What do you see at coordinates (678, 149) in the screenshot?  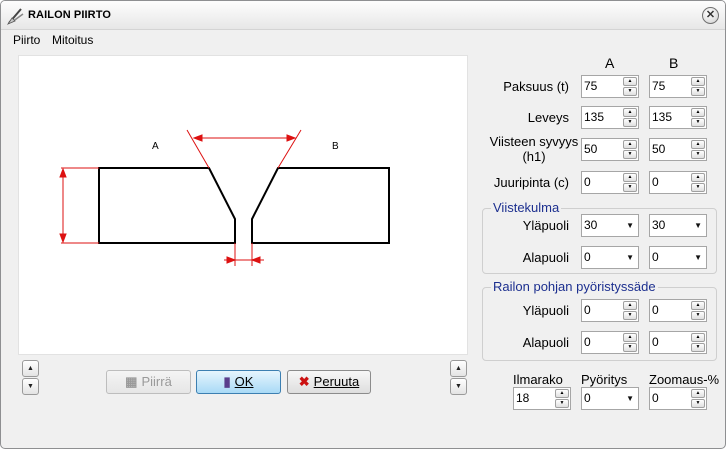 I see `viisteen-syvyys-b-spinbox: 50 ▲ ▼` at bounding box center [678, 149].